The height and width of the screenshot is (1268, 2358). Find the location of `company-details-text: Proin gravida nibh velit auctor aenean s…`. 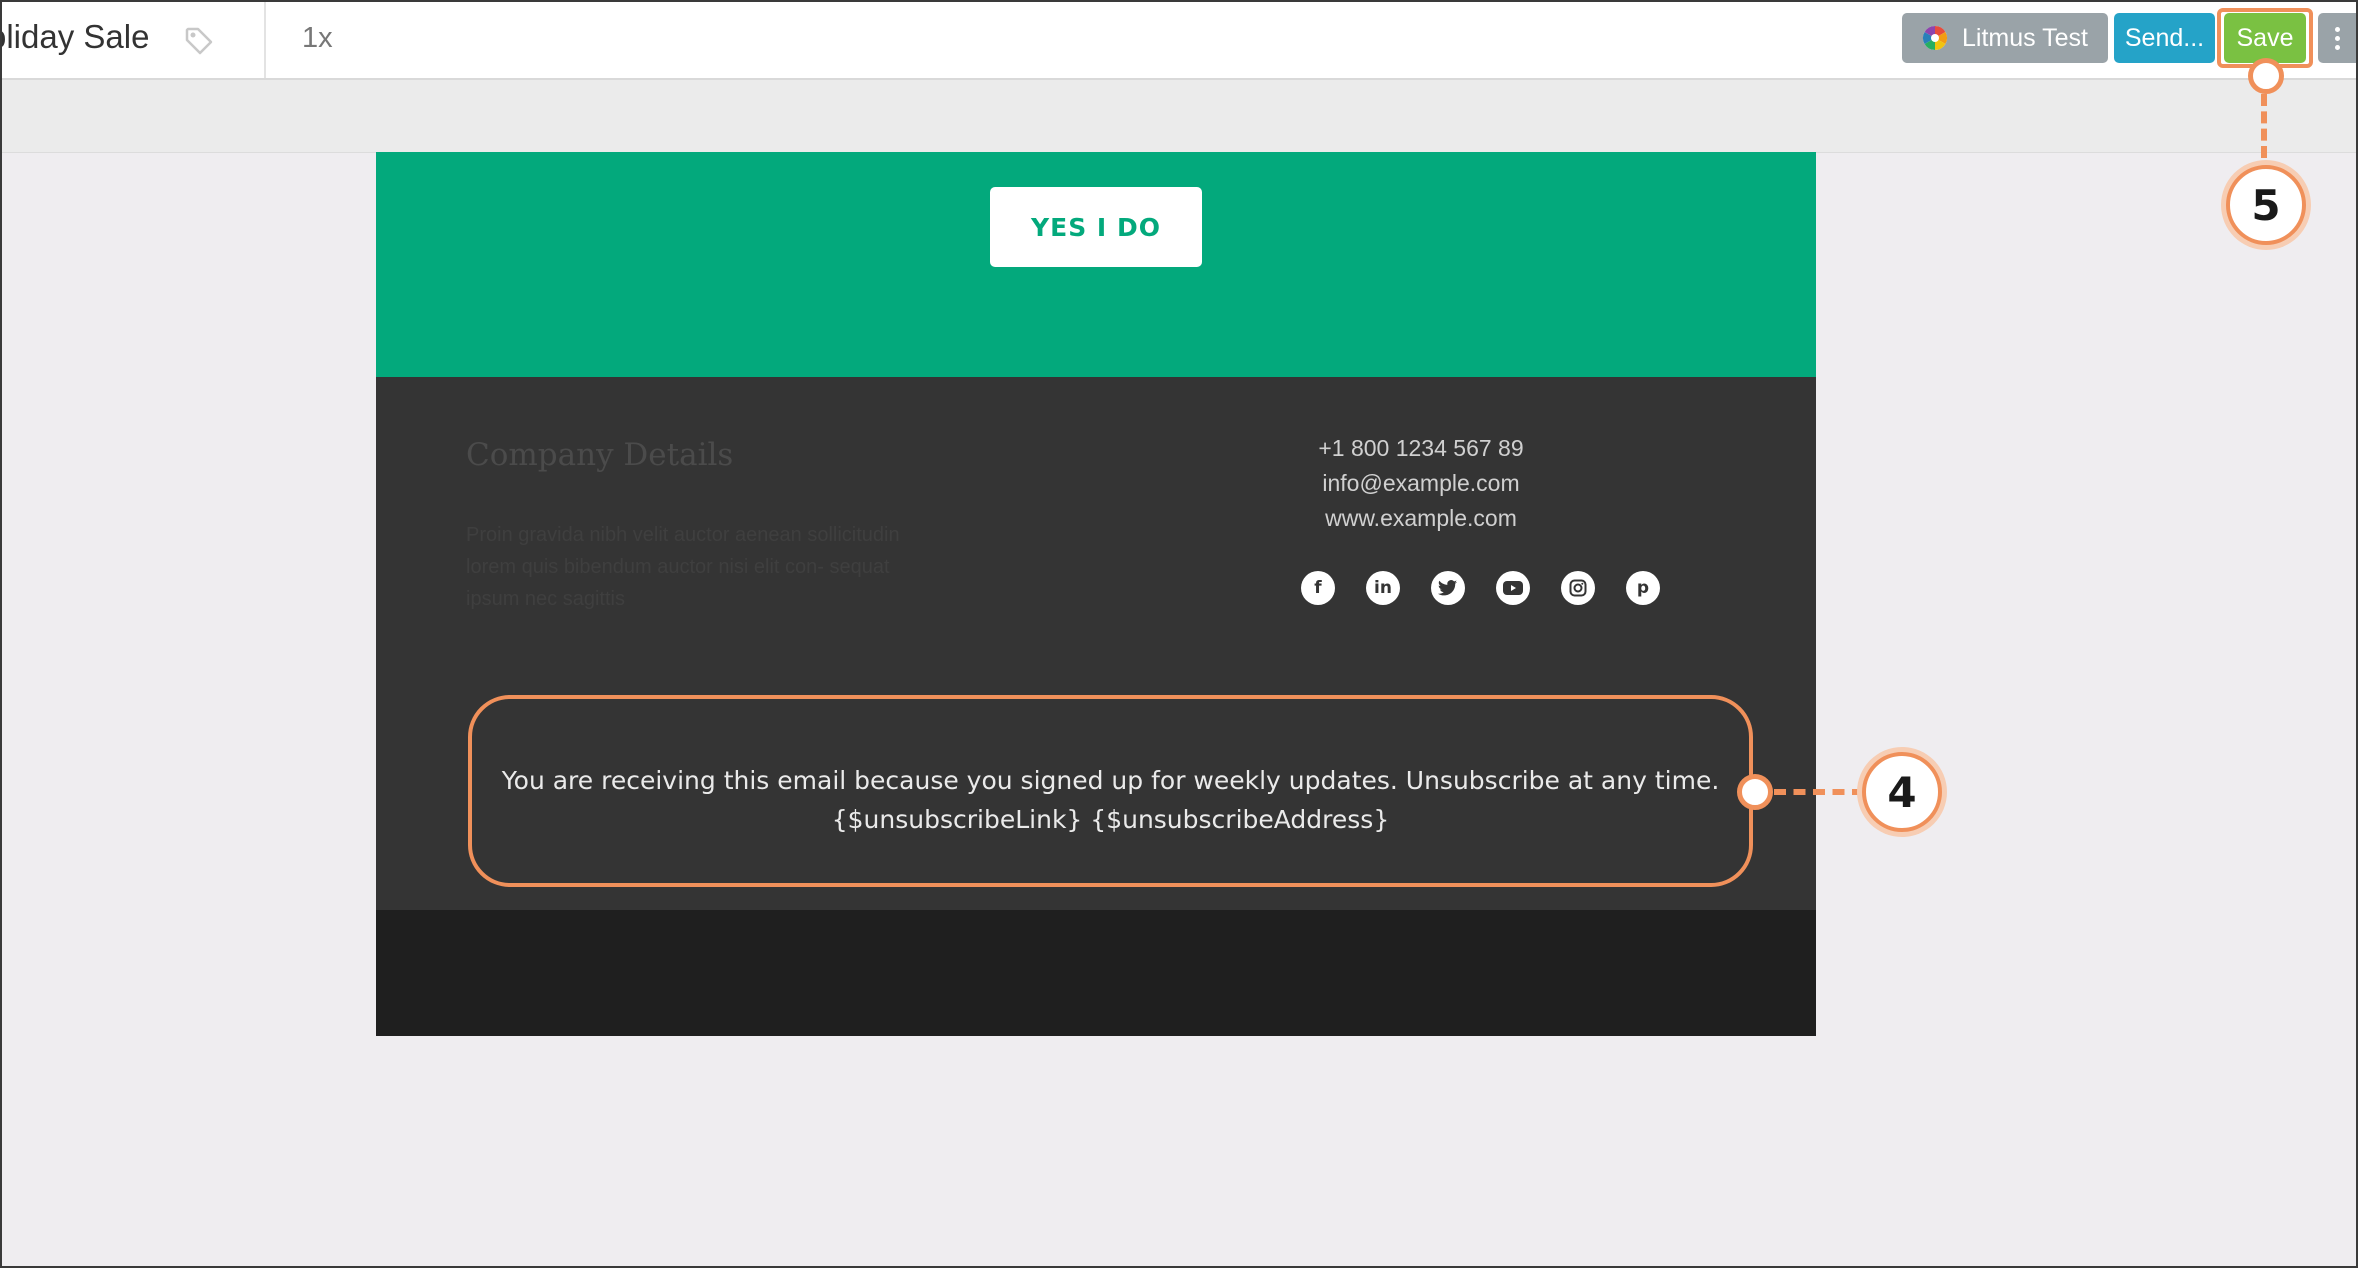

company-details-text: Proin gravida nibh velit auctor aenean s… is located at coordinates (683, 567).